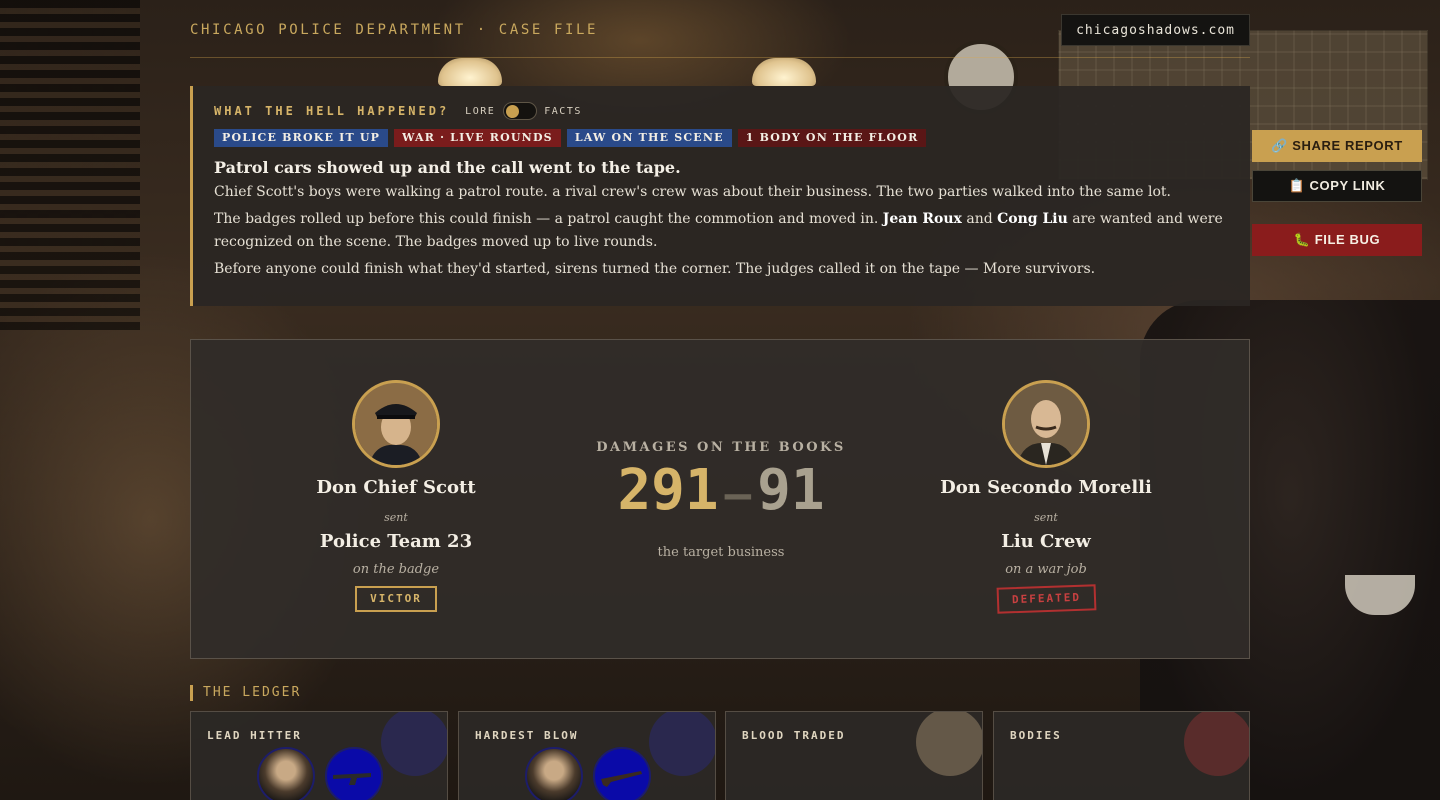 The height and width of the screenshot is (800, 1440). What do you see at coordinates (587, 755) in the screenshot?
I see `ledger-card-hardest-blow: HARDEST BLOW` at bounding box center [587, 755].